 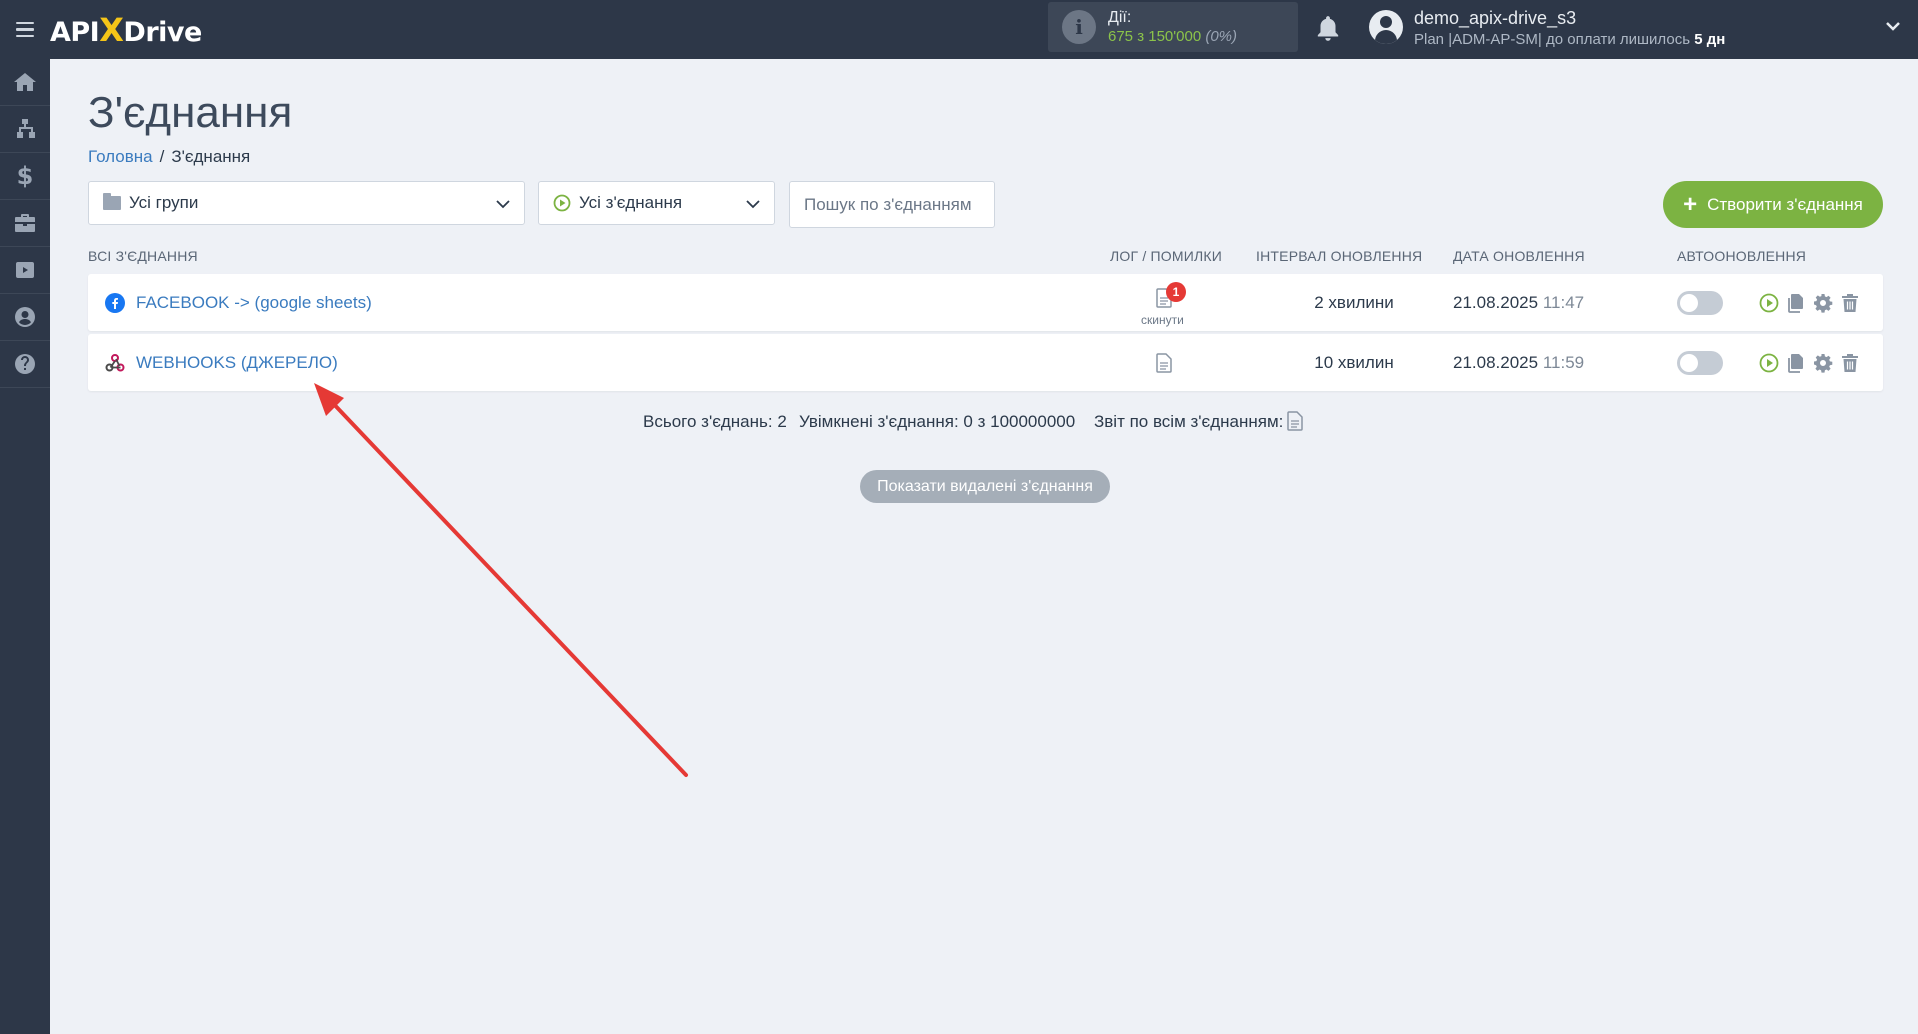 I want to click on briefcase-icon, so click(x=25, y=223).